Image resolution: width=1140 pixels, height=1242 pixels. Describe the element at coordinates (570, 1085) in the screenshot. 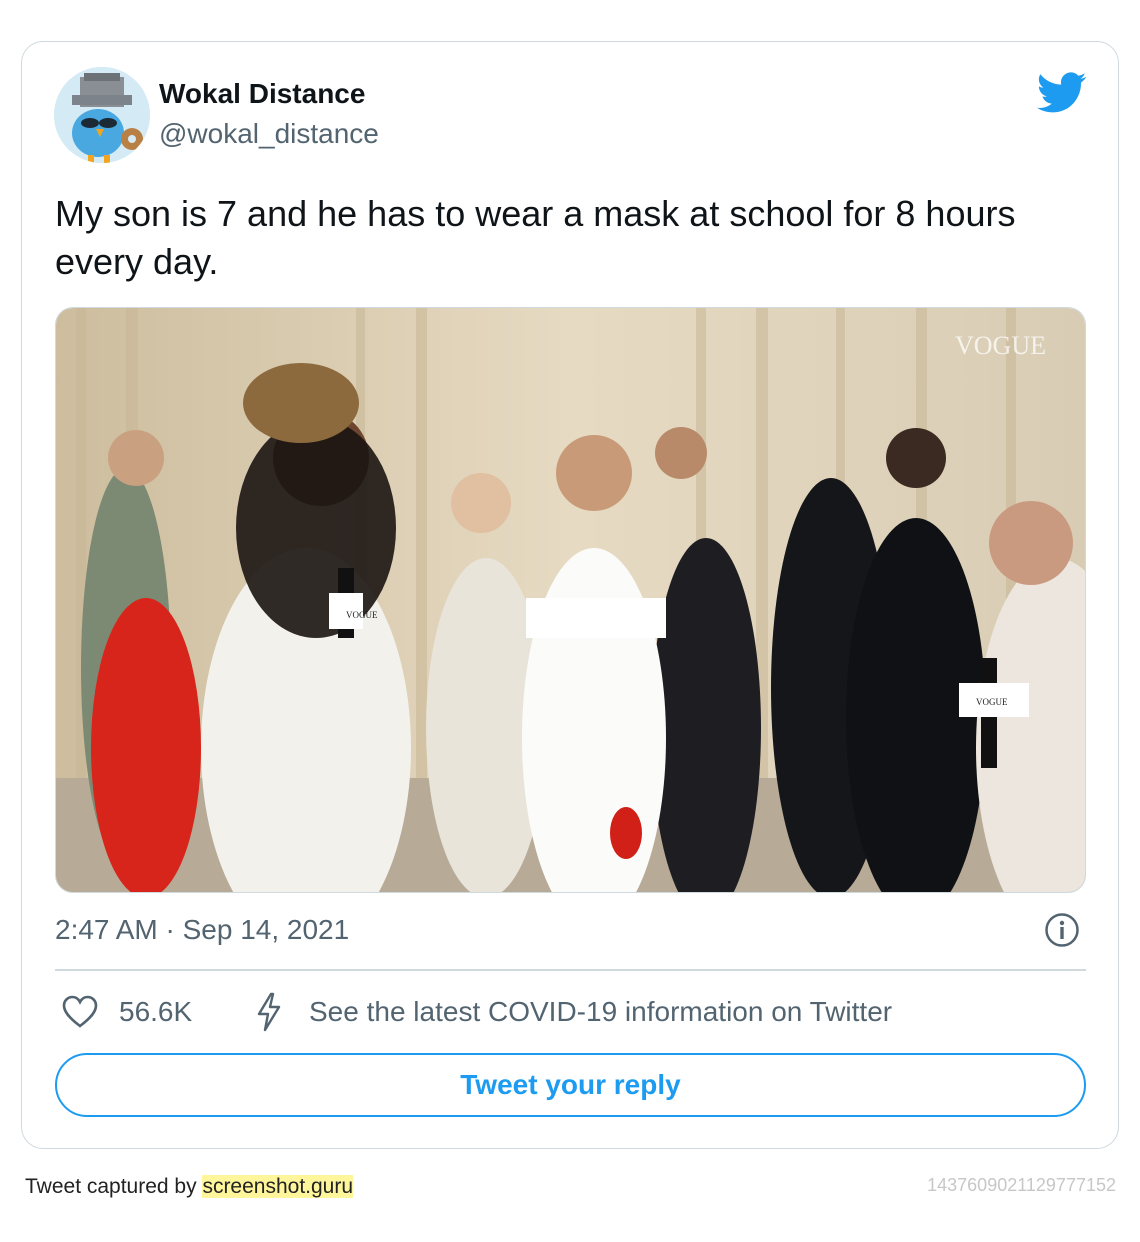

I see `tweet-reply-button: Tweet your reply` at that location.